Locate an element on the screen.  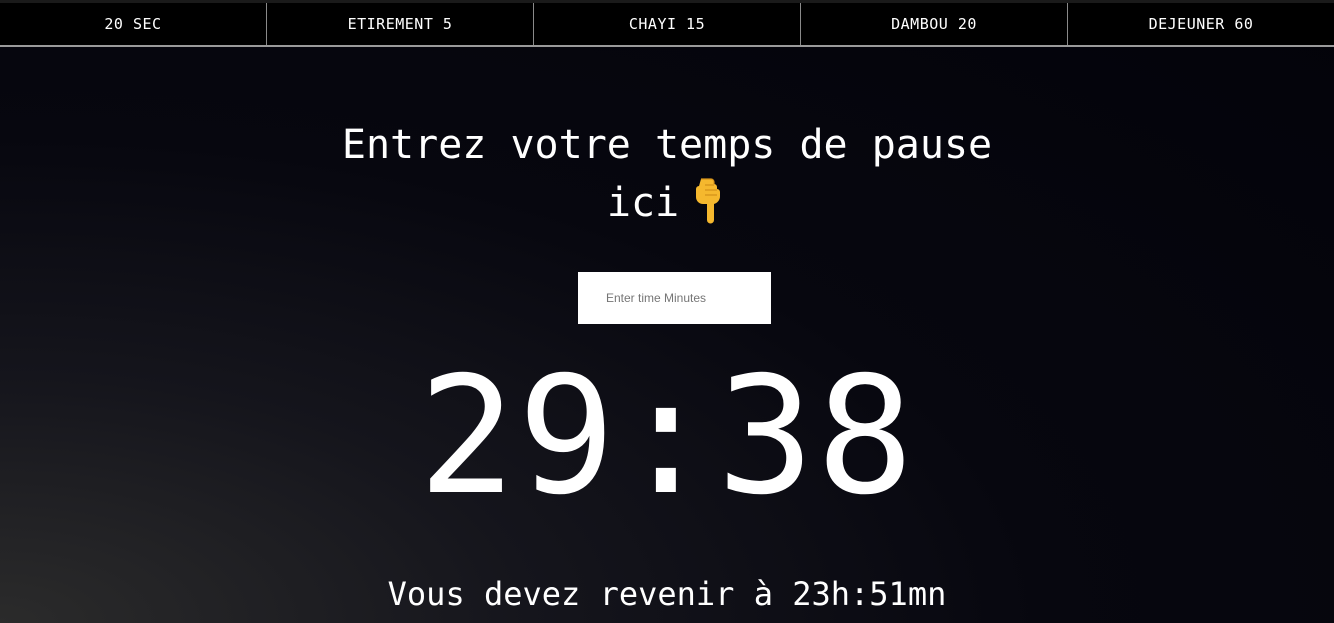
heading-line-2: ici is located at coordinates (667, 203).